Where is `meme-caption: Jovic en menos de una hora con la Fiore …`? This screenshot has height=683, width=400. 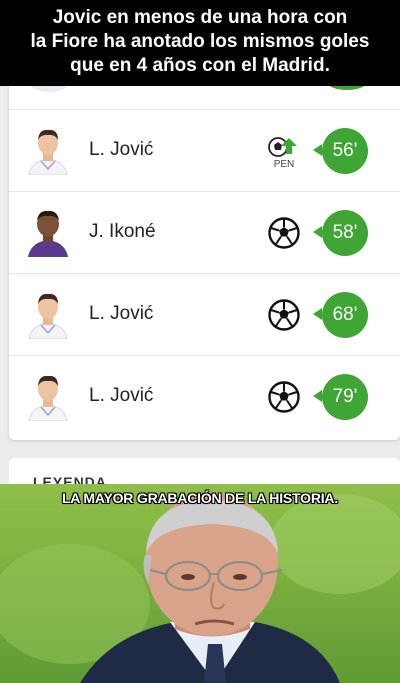
meme-caption: Jovic en menos de una hora con la Fiore … is located at coordinates (200, 43).